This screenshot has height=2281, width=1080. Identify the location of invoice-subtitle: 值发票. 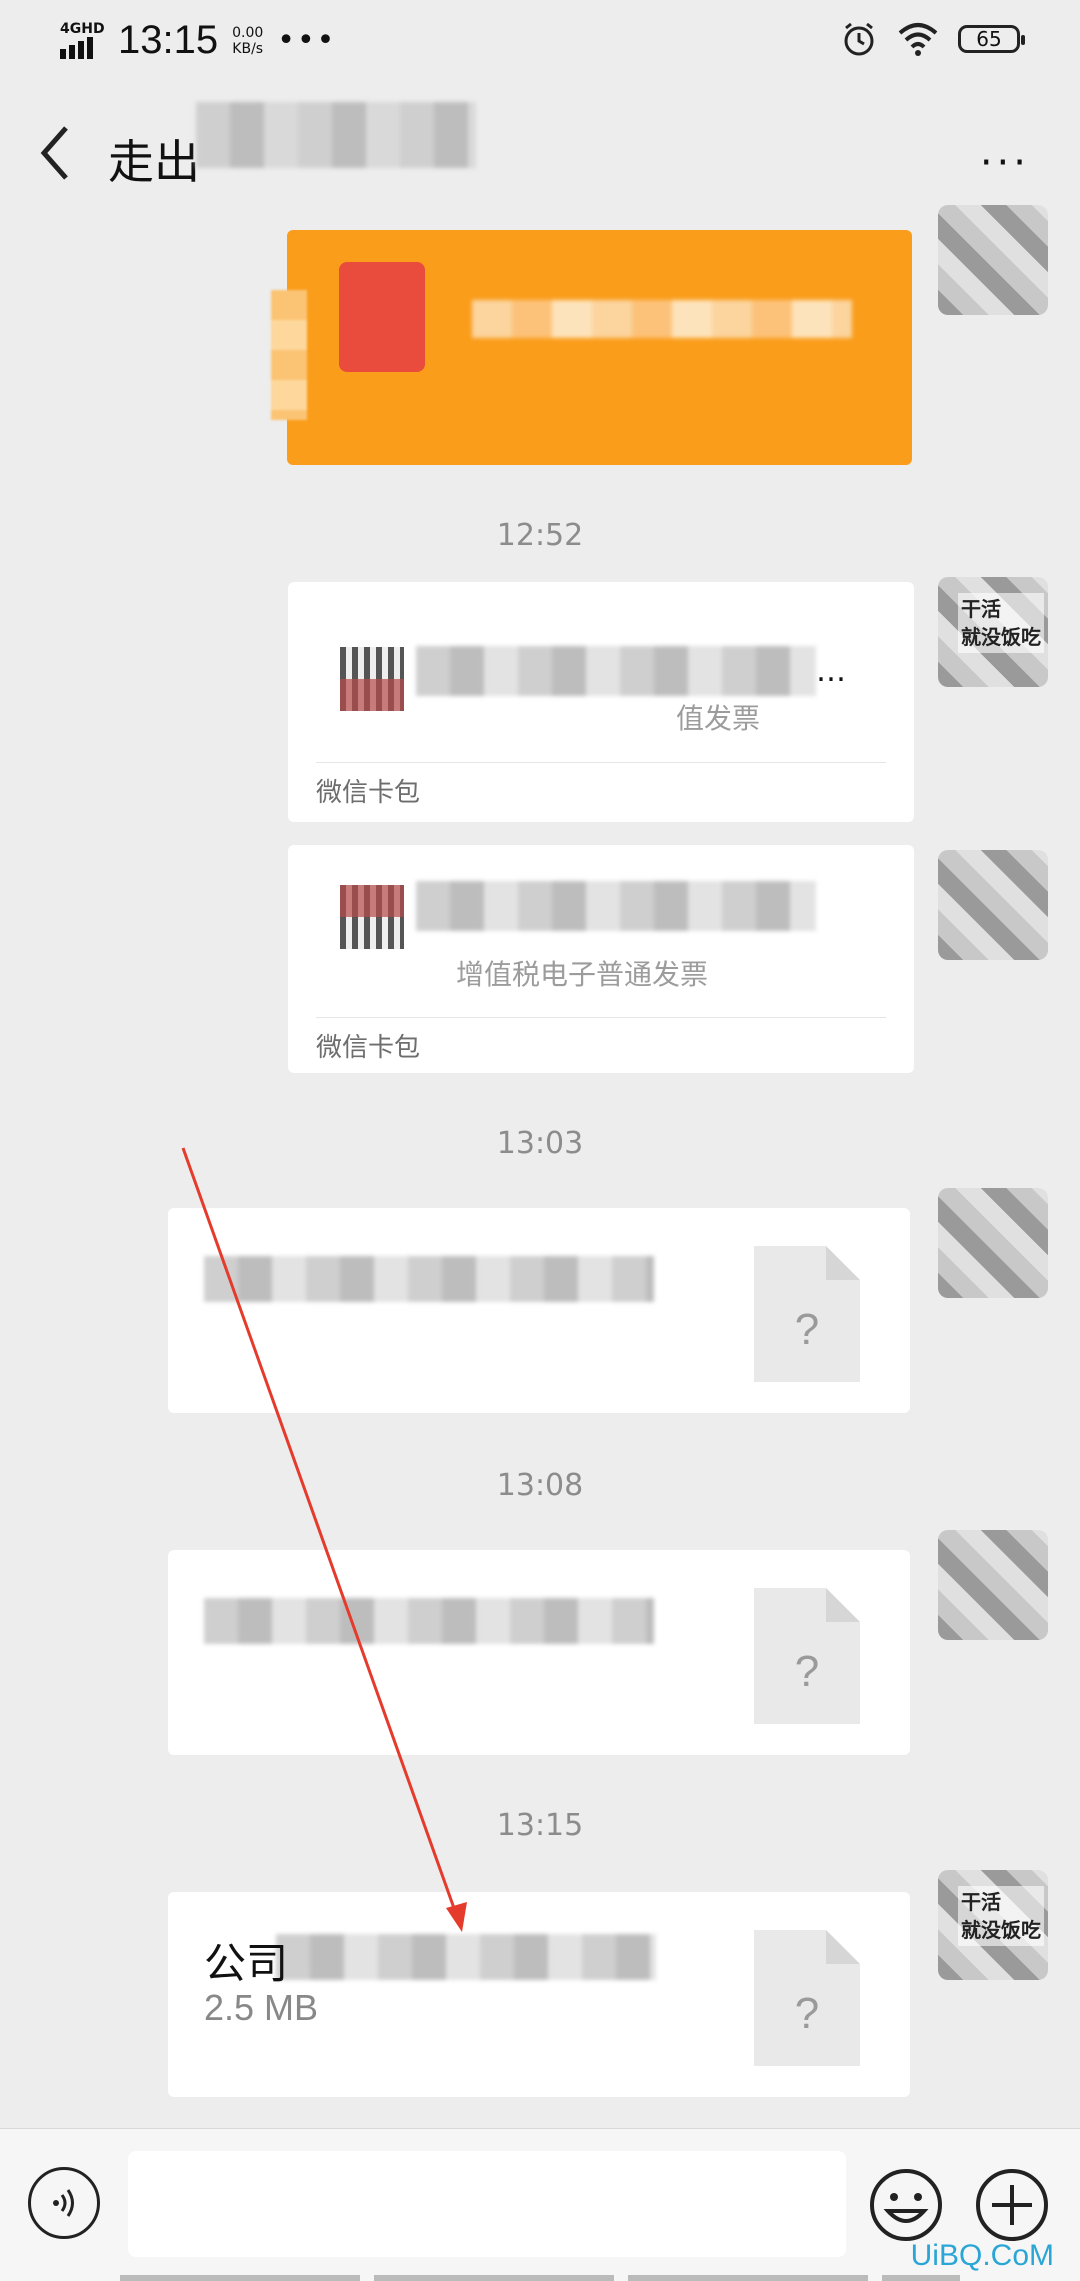
(718, 718).